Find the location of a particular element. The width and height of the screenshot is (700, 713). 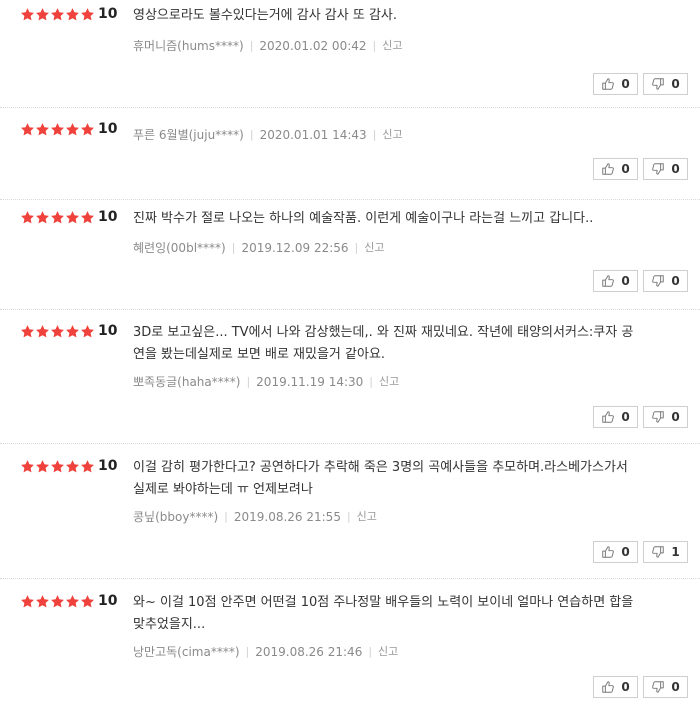

review-meta: 콩닢(bboy****) | 2019.08.26 21:55 | 신고 is located at coordinates (255, 517).